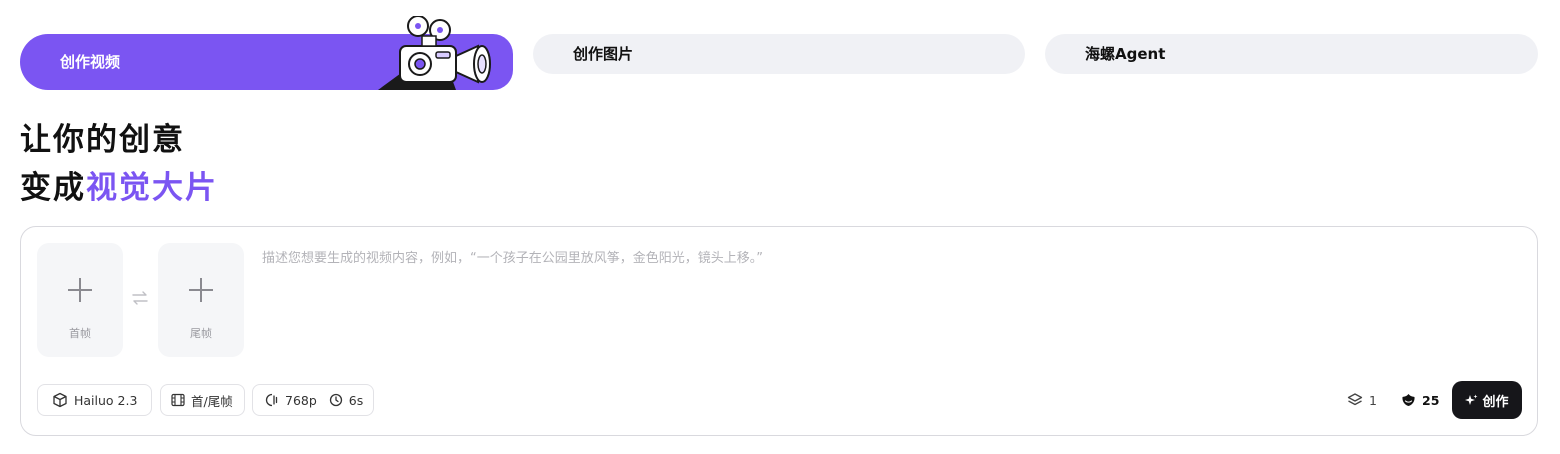 This screenshot has height=454, width=1560. I want to click on headline-line-2-prefix: 变成, so click(53, 188).